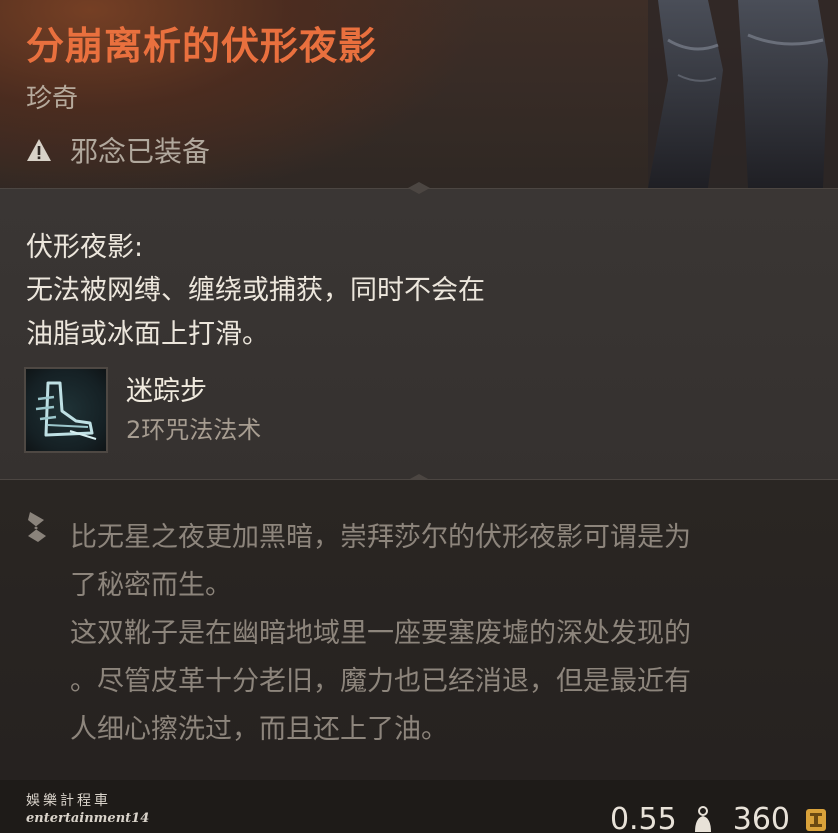 The image size is (838, 833). I want to click on weight-value: 0.55, so click(643, 817).